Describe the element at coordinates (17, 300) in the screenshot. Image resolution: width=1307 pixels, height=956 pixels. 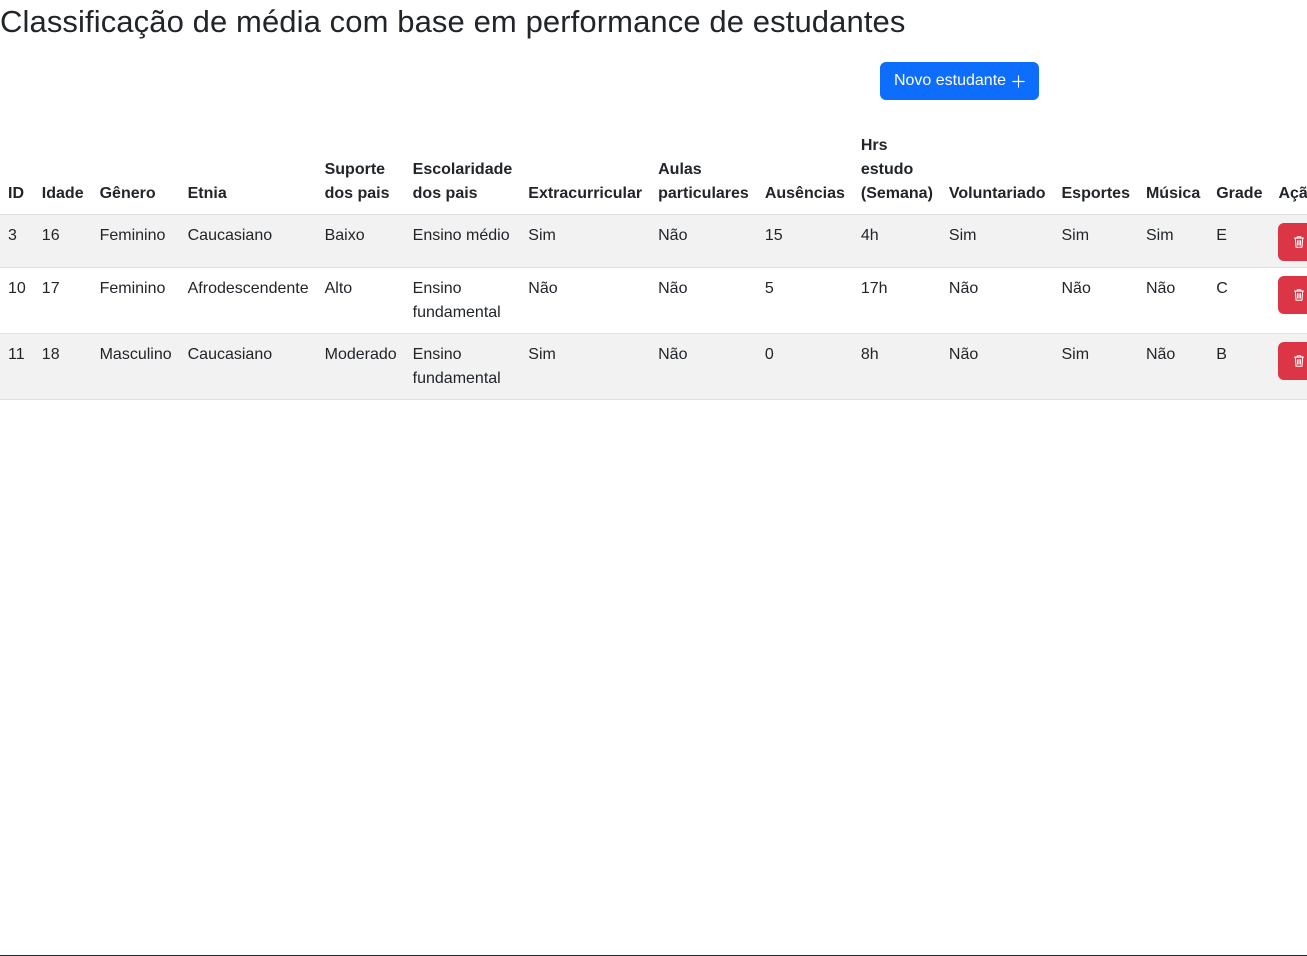
I see `cell-id: 10` at that location.